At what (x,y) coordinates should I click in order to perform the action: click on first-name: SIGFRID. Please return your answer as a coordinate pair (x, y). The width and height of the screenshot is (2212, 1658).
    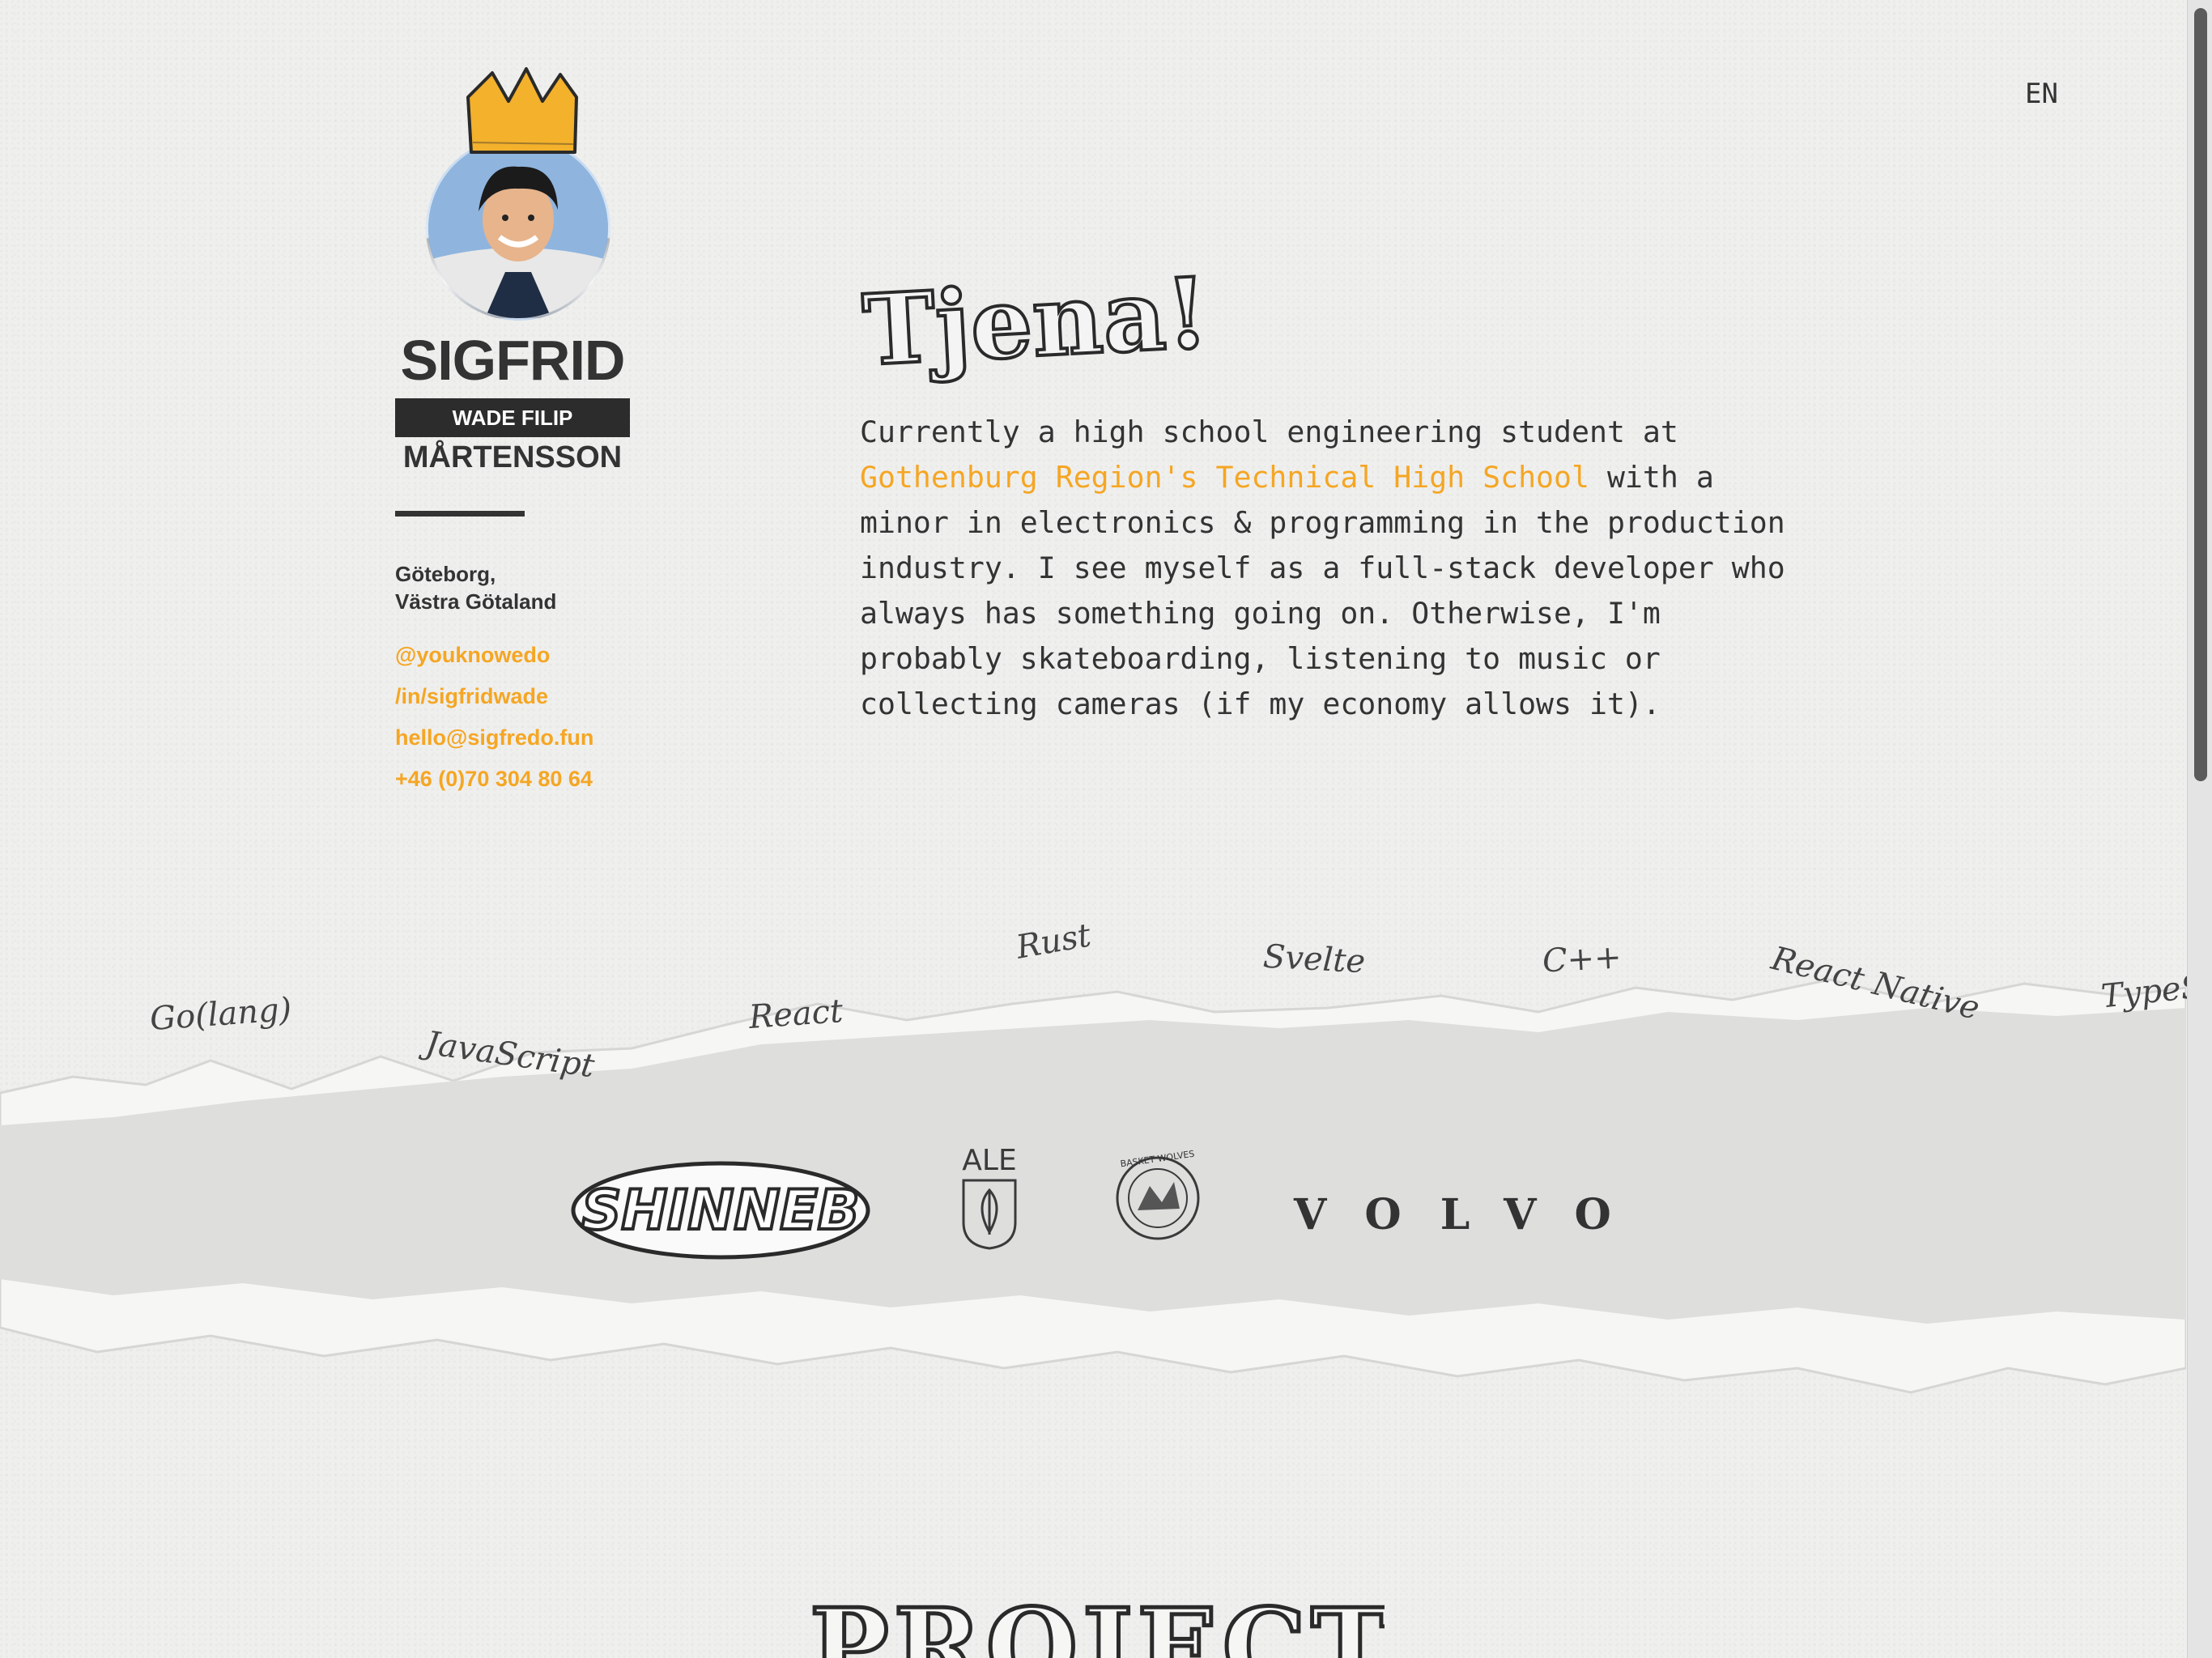
    Looking at the image, I should click on (513, 360).